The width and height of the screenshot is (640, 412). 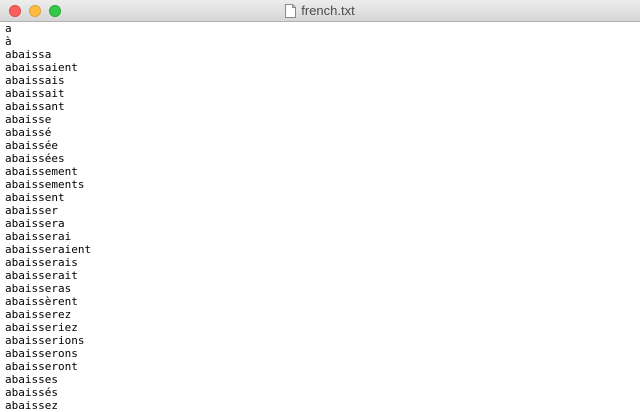 What do you see at coordinates (322, 80) in the screenshot?
I see `text-line: abaissais` at bounding box center [322, 80].